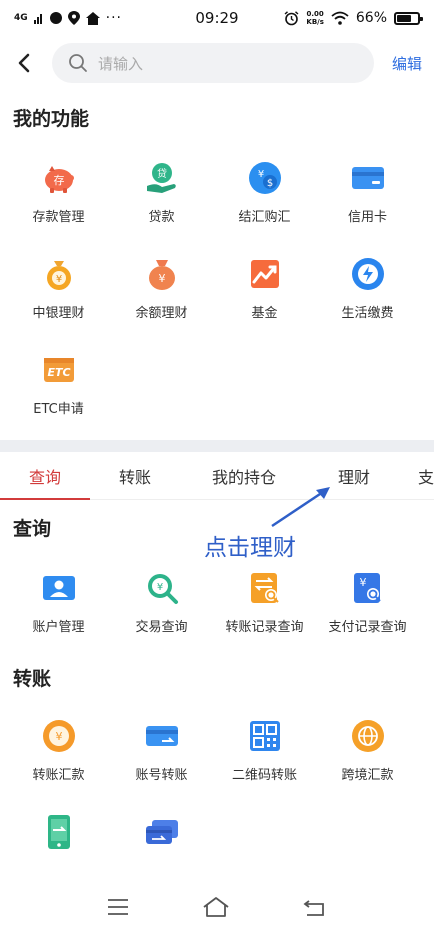  Describe the element at coordinates (78, 63) in the screenshot. I see `search-icon` at that location.